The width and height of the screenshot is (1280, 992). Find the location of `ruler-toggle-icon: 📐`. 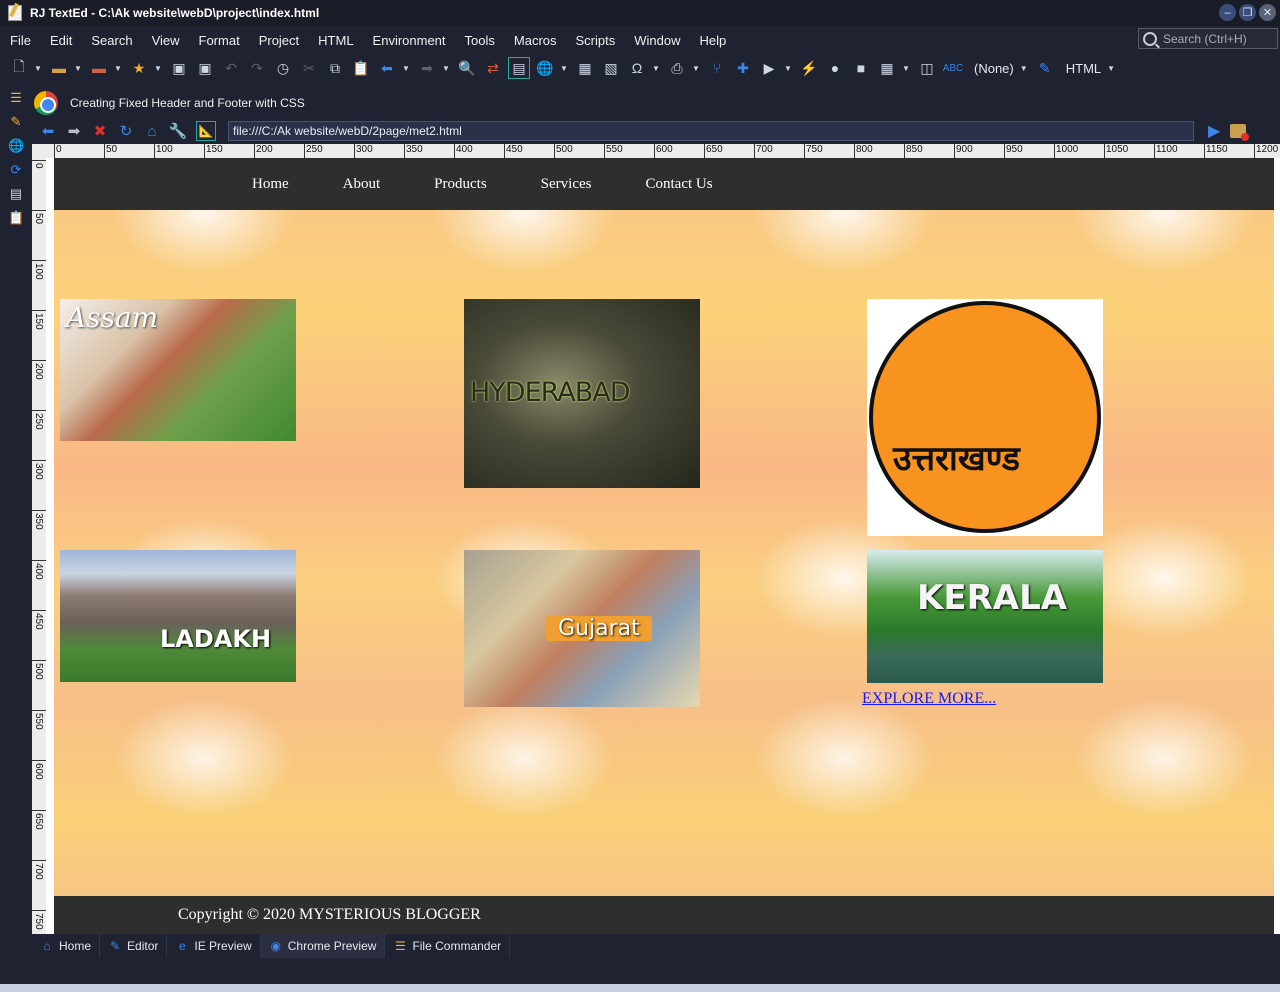

ruler-toggle-icon: 📐 is located at coordinates (206, 131).